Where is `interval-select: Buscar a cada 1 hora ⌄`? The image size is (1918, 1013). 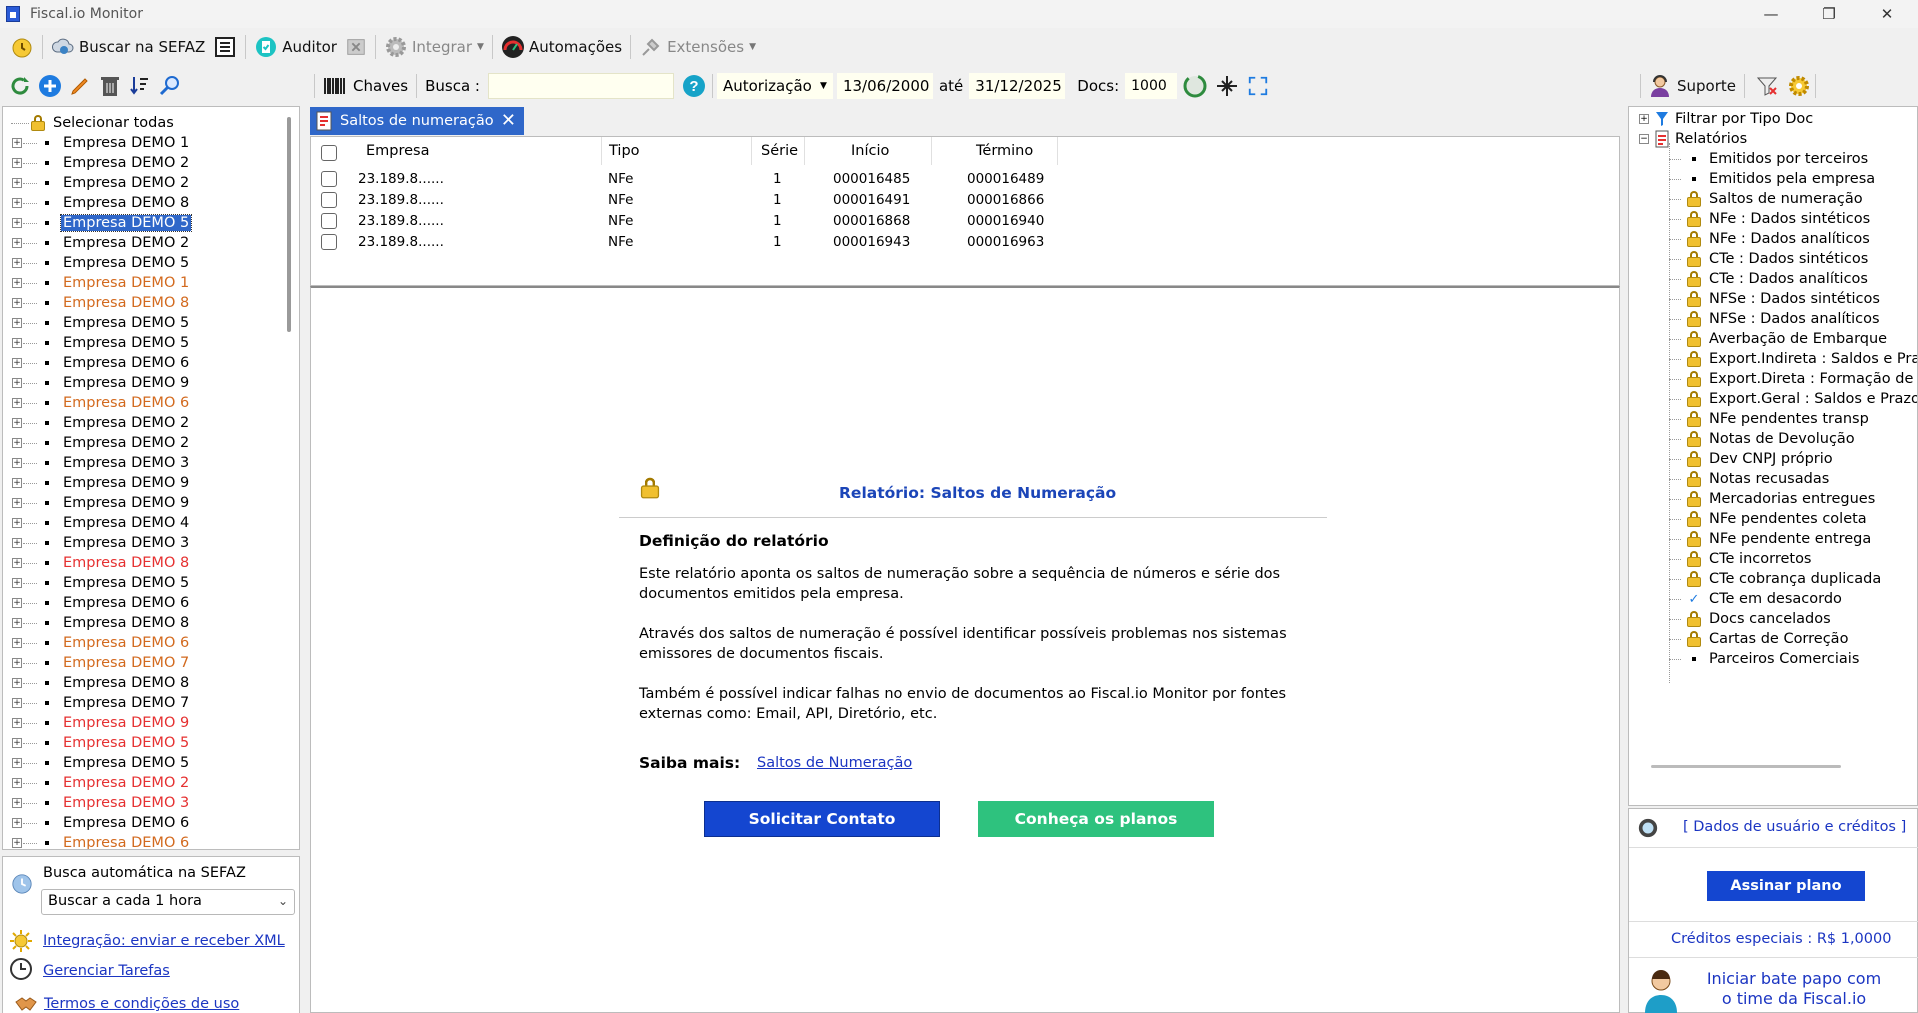
interval-select: Buscar a cada 1 hora ⌄ is located at coordinates (168, 902).